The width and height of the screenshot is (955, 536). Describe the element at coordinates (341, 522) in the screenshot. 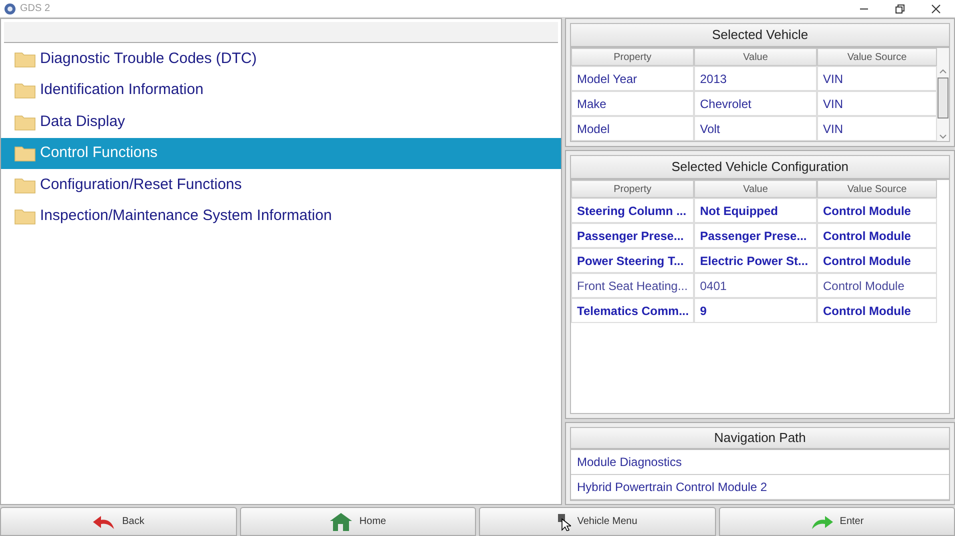

I see `house-icon` at that location.